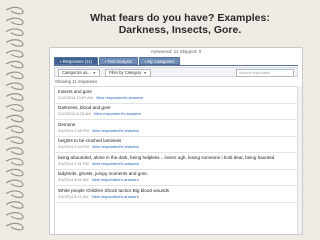 The width and height of the screenshot is (320, 240). I want to click on tab-underline, so click(176, 65).